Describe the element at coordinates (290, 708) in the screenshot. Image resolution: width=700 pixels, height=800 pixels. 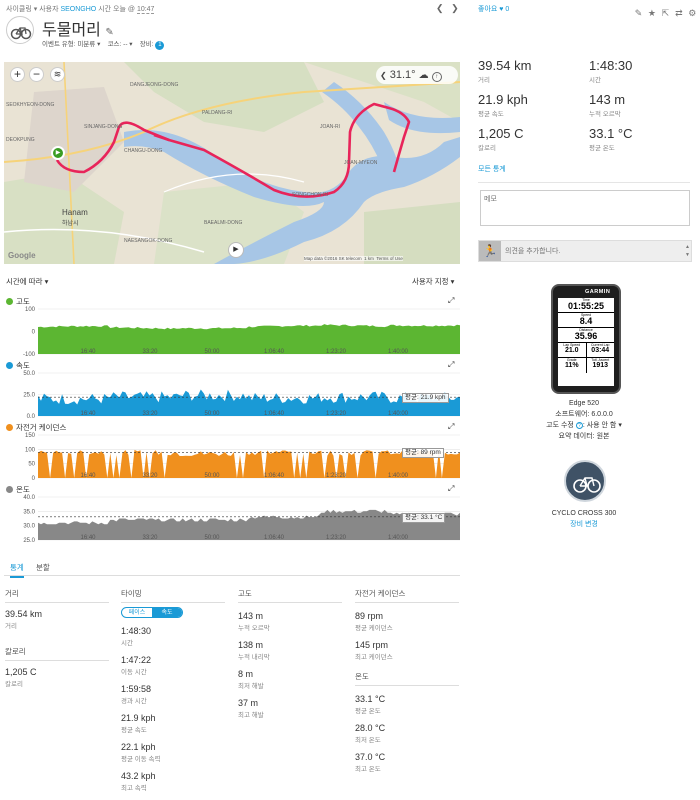
I see `stat-item: 37 m 최고 해발` at that location.